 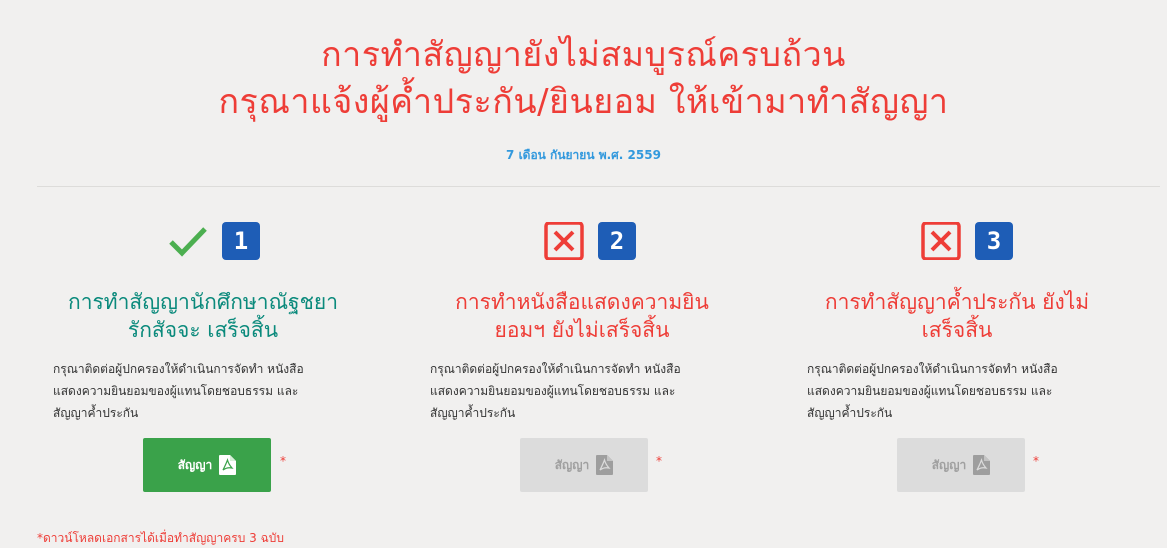 I want to click on step-icons: 1, so click(x=203, y=240).